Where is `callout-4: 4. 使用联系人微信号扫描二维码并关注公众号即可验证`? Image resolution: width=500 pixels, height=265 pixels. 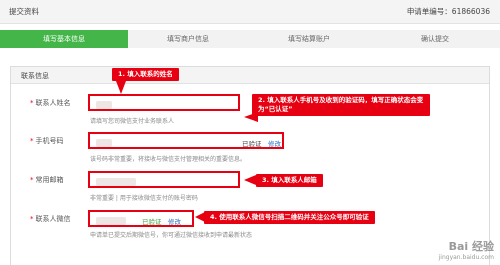 callout-4: 4. 使用联系人微信号扫描二维码并关注公众号即可验证 is located at coordinates (289, 217).